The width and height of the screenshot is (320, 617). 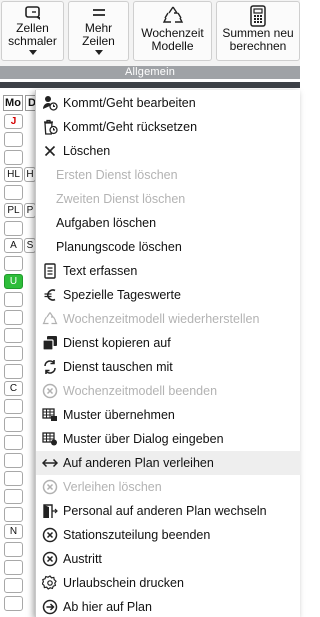 What do you see at coordinates (50, 415) in the screenshot?
I see `pattern-icon` at bounding box center [50, 415].